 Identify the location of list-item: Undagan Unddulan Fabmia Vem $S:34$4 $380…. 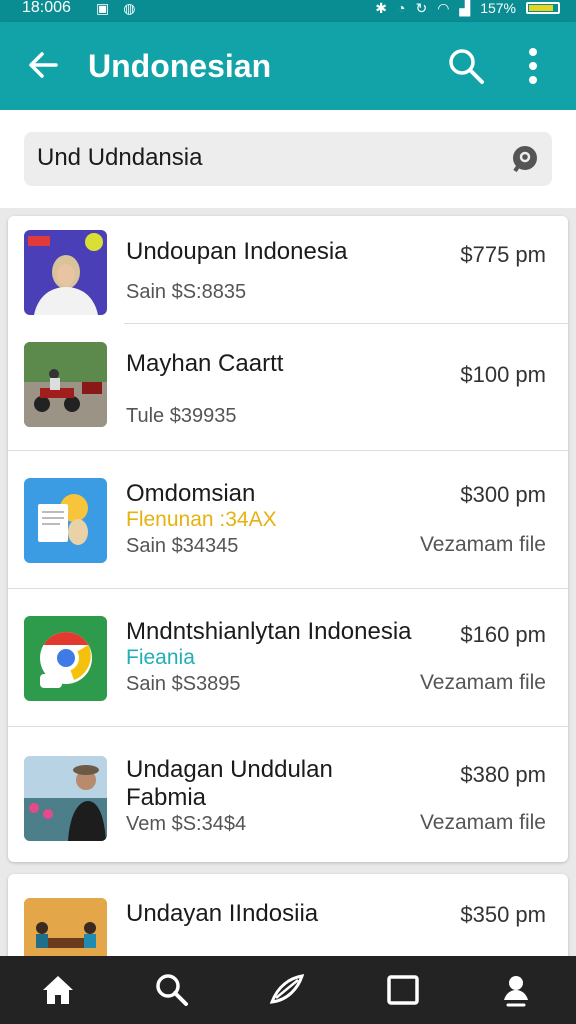
(288, 794).